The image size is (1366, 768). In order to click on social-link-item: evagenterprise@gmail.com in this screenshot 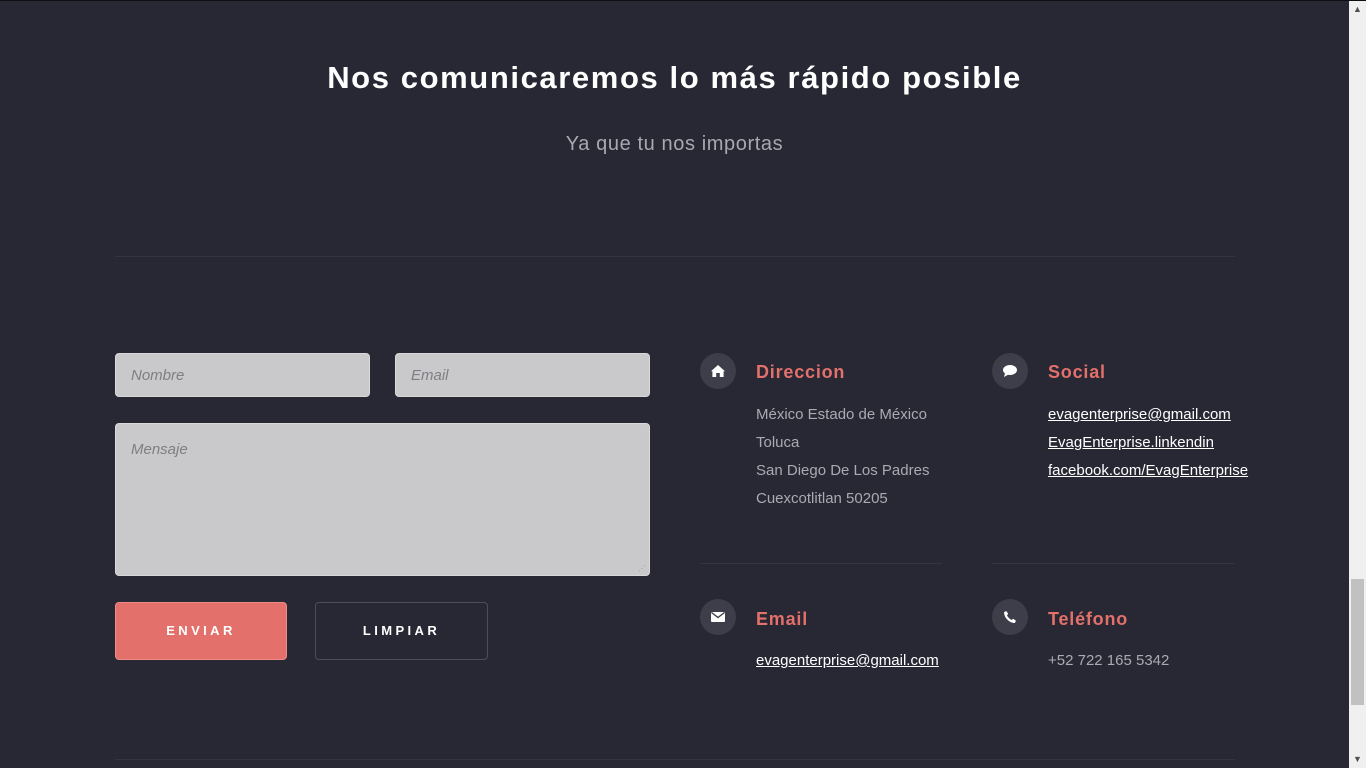, I will do `click(1148, 415)`.